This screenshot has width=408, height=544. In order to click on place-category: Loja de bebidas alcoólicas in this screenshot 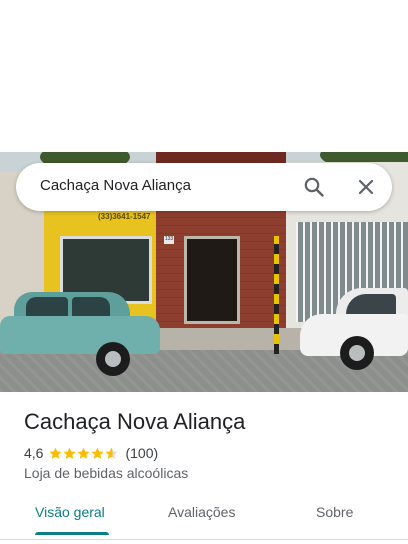, I will do `click(106, 473)`.